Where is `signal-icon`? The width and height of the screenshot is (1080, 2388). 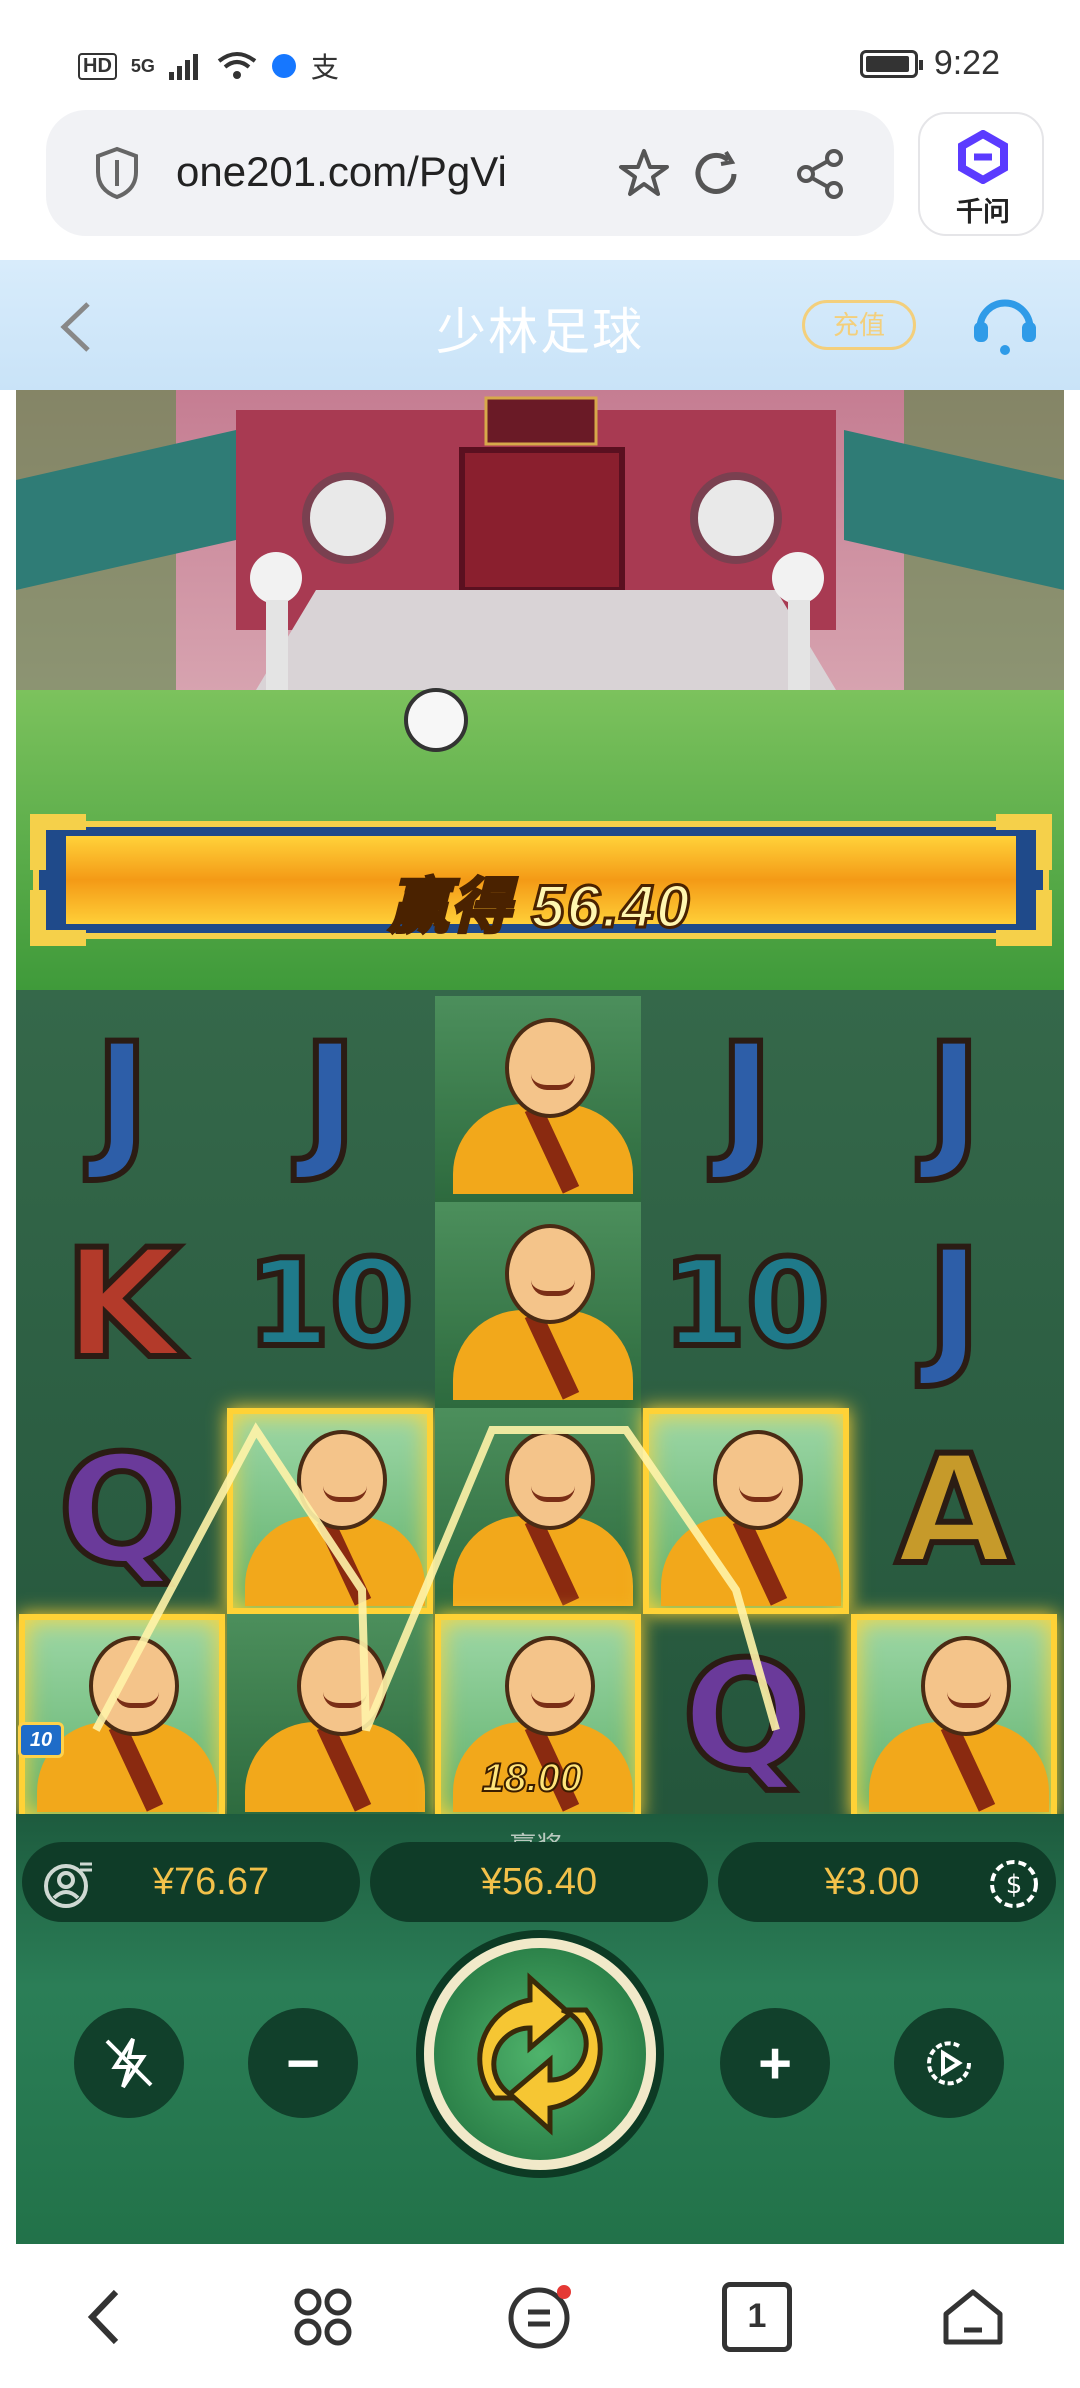 signal-icon is located at coordinates (183, 67).